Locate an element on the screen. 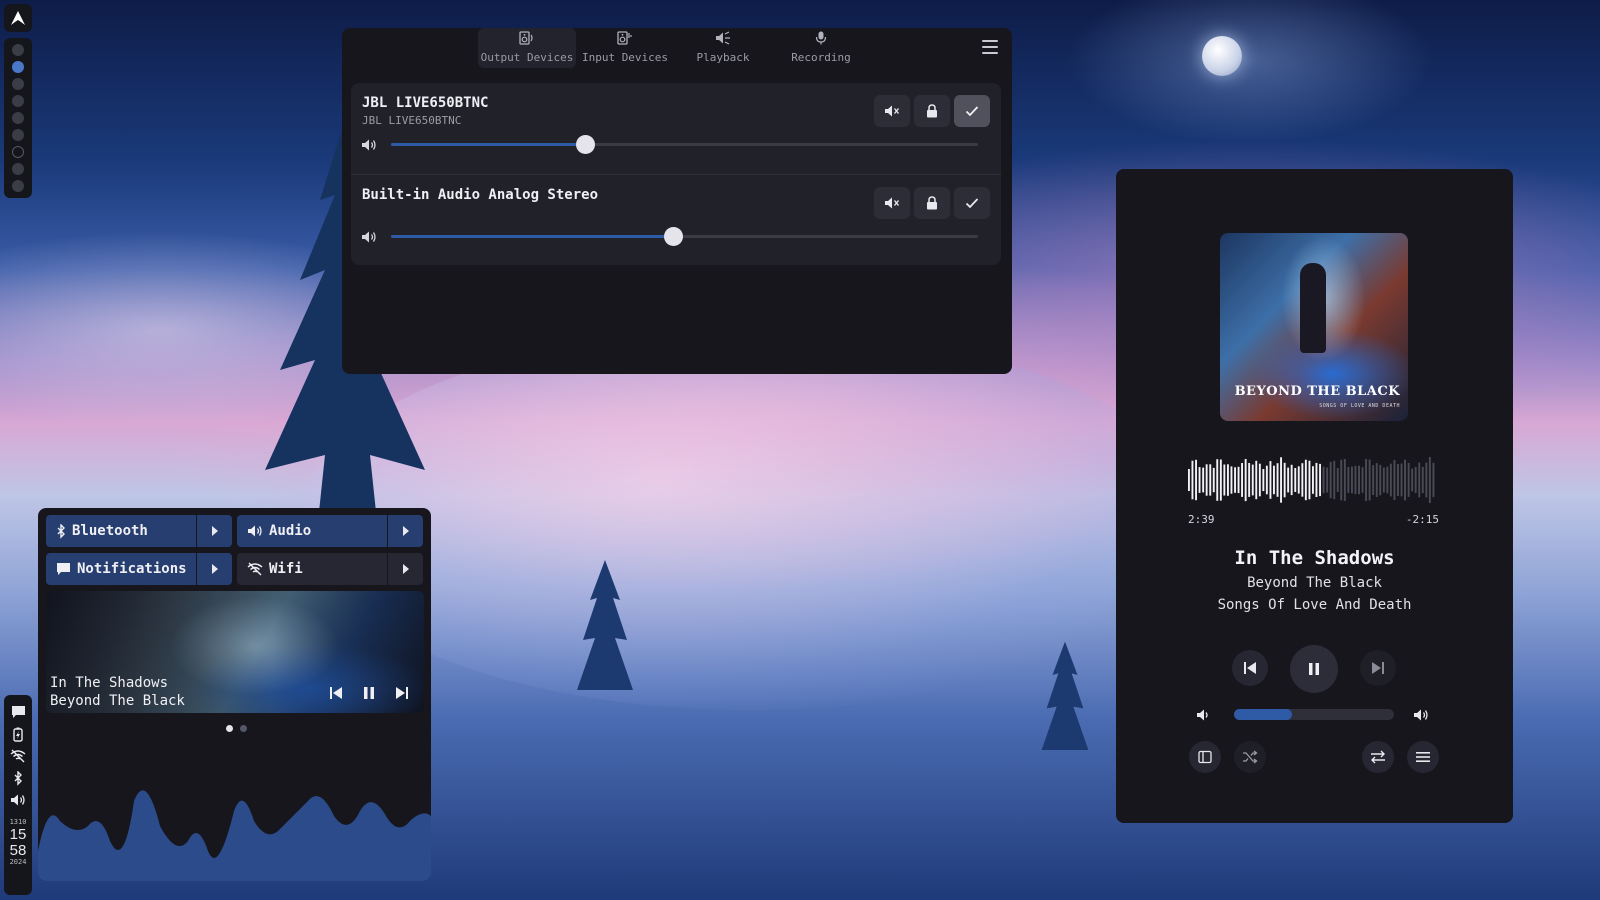 The width and height of the screenshot is (1600, 900). mini-play-pause-button is located at coordinates (369, 693).